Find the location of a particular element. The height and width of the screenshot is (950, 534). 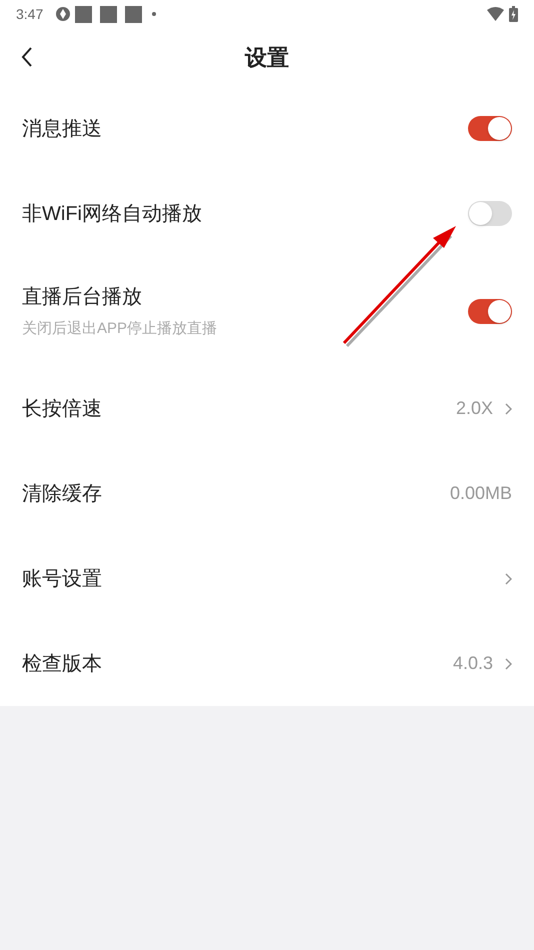

aperture-icon is located at coordinates (63, 14).